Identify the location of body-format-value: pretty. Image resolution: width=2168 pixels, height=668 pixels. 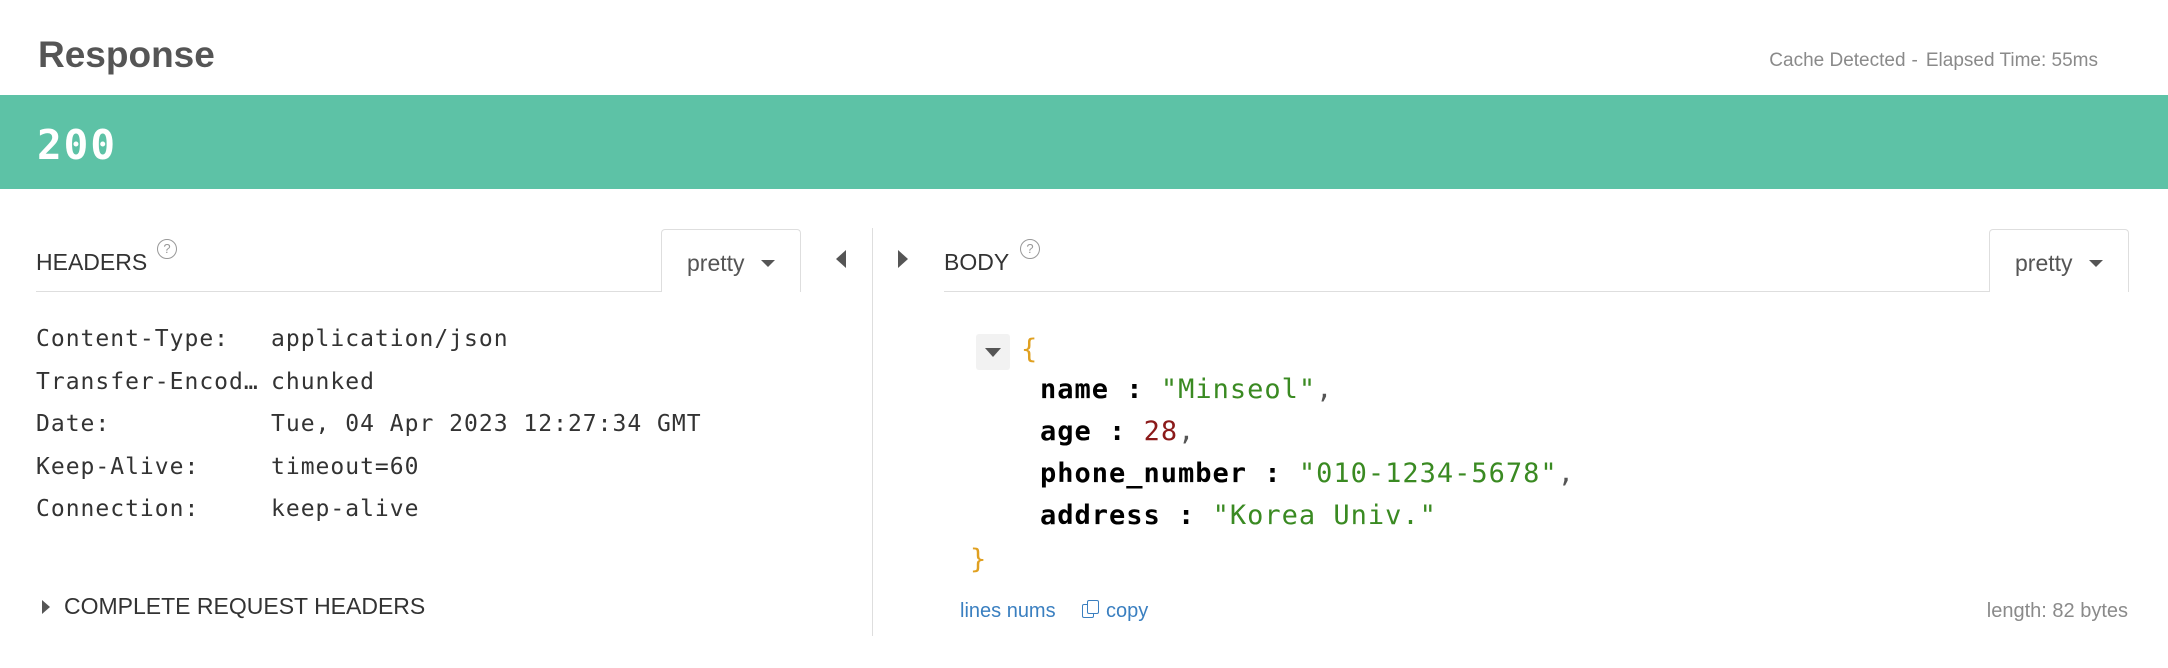
(2044, 263).